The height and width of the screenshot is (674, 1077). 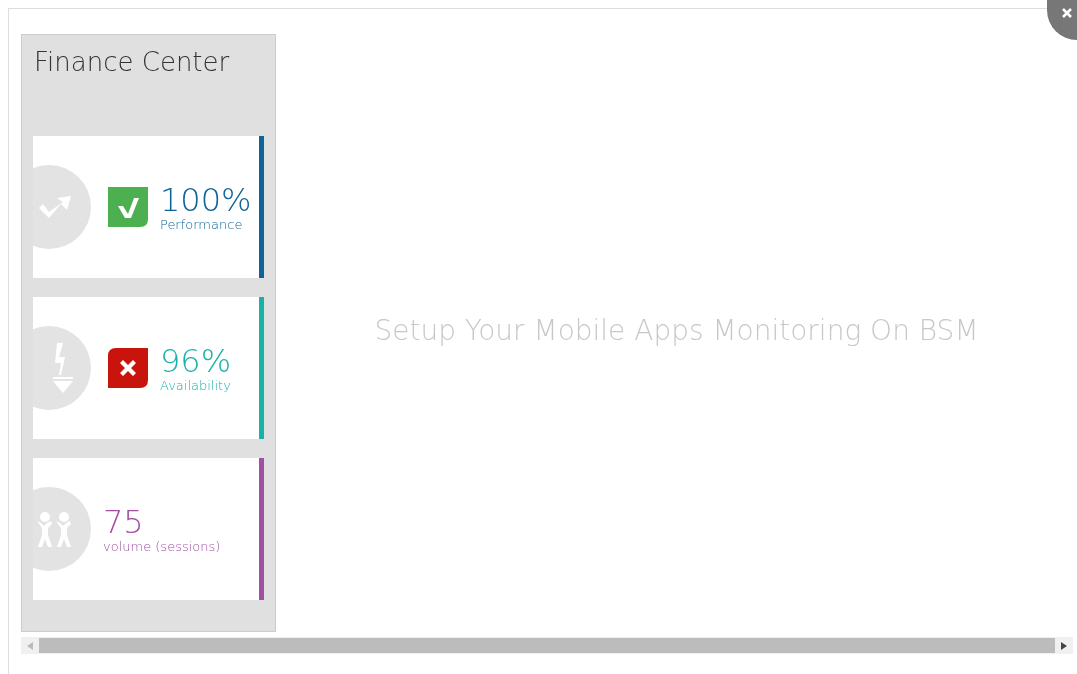 I want to click on metric-card: 100% Performance, so click(x=148, y=207).